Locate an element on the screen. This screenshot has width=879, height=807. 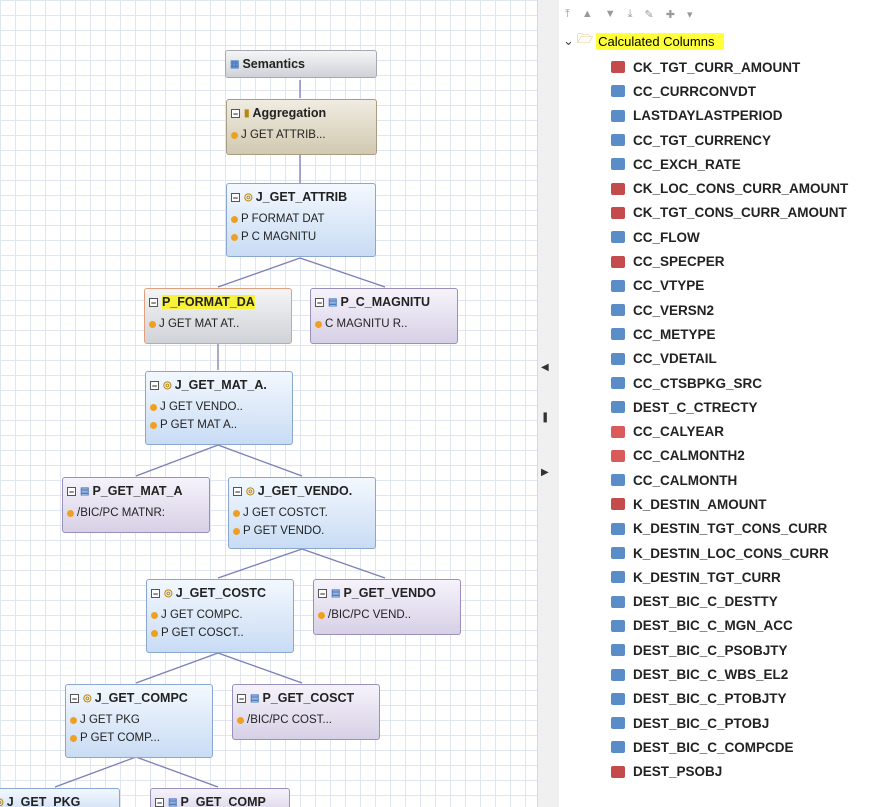
list-item: CC_CALMONTH2 is located at coordinates (703, 456).